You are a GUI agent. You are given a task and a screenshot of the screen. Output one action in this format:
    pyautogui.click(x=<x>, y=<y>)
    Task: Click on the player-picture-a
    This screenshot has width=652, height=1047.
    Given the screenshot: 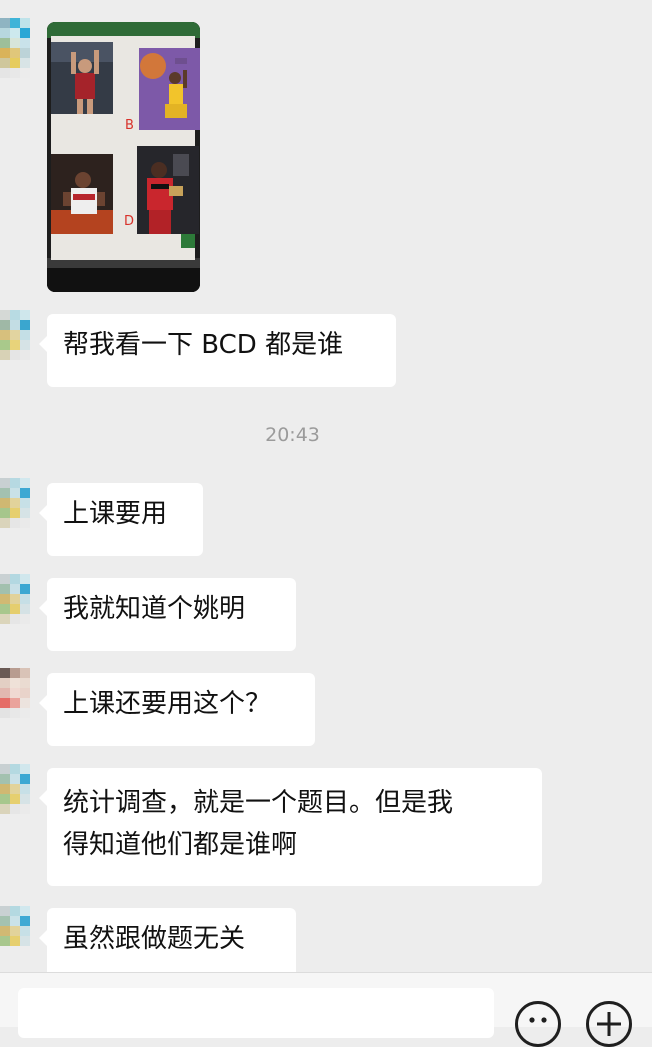 What is the action you would take?
    pyautogui.click(x=82, y=78)
    